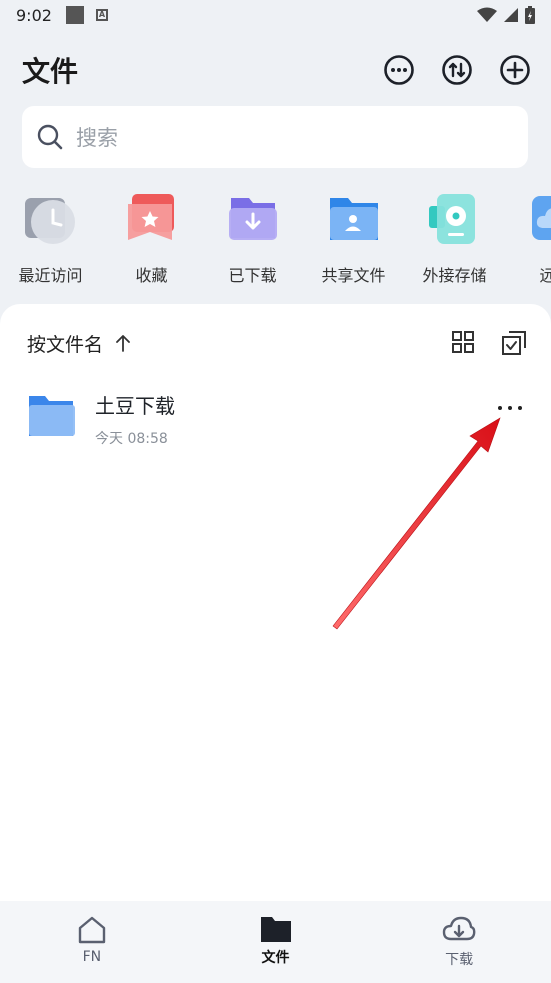 The width and height of the screenshot is (551, 983). What do you see at coordinates (275, 15) in the screenshot?
I see `status-bar: 9:02 A` at bounding box center [275, 15].